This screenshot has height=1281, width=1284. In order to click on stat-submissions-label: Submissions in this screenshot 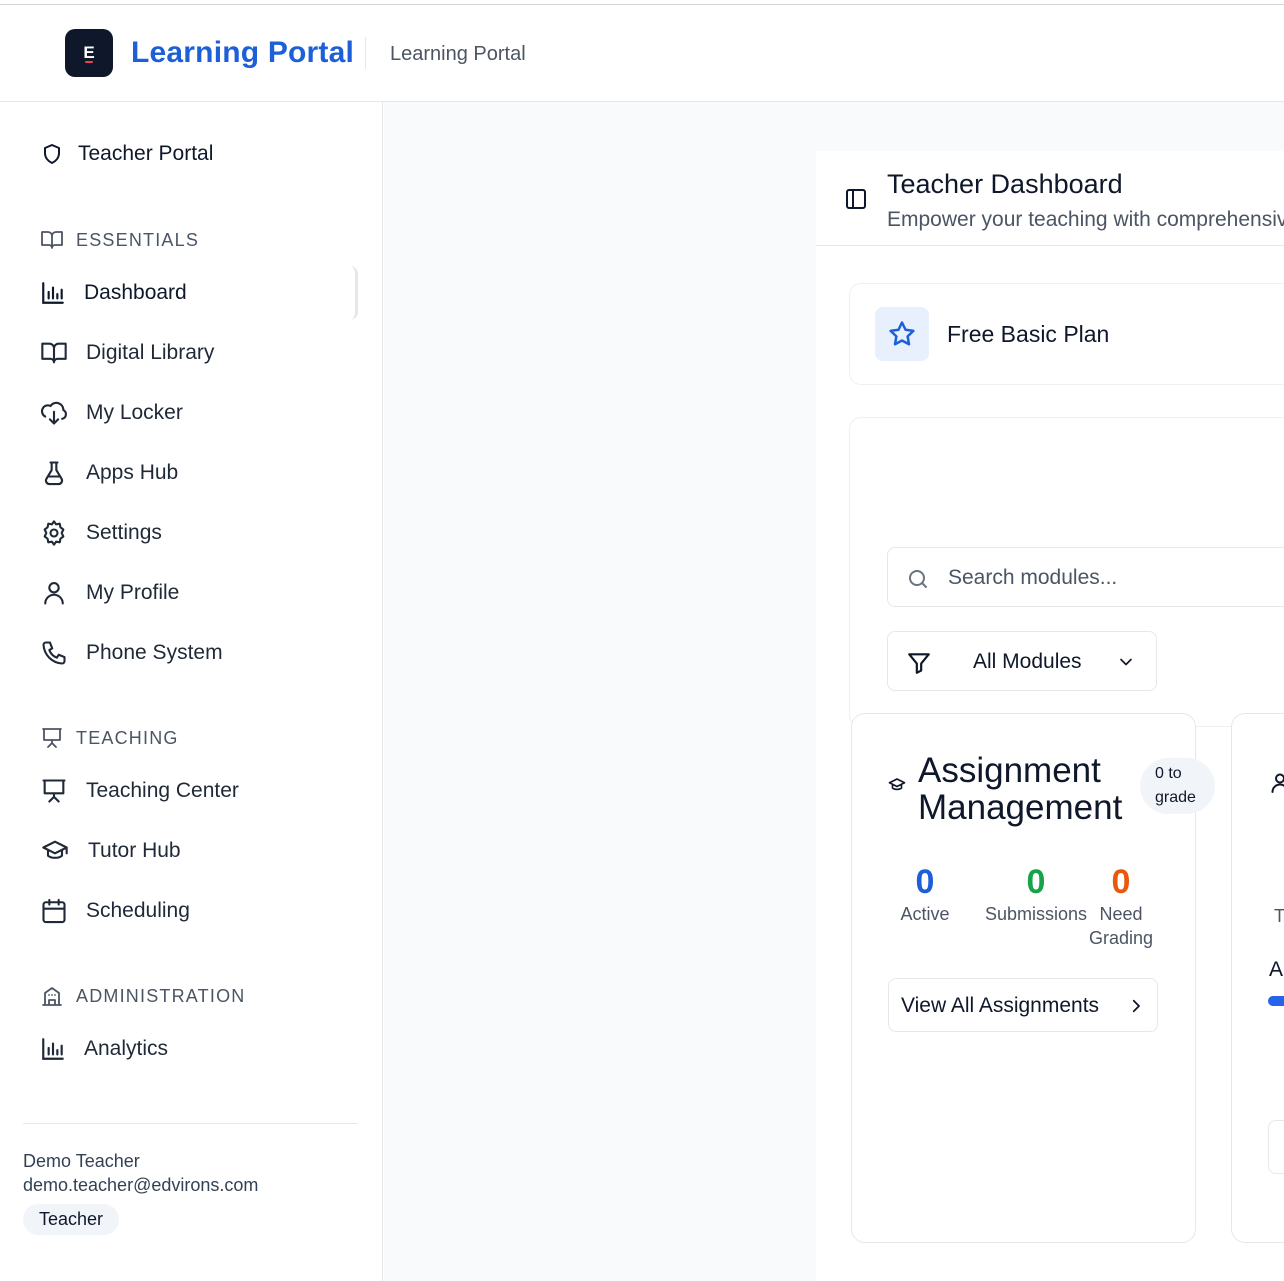, I will do `click(1036, 914)`.